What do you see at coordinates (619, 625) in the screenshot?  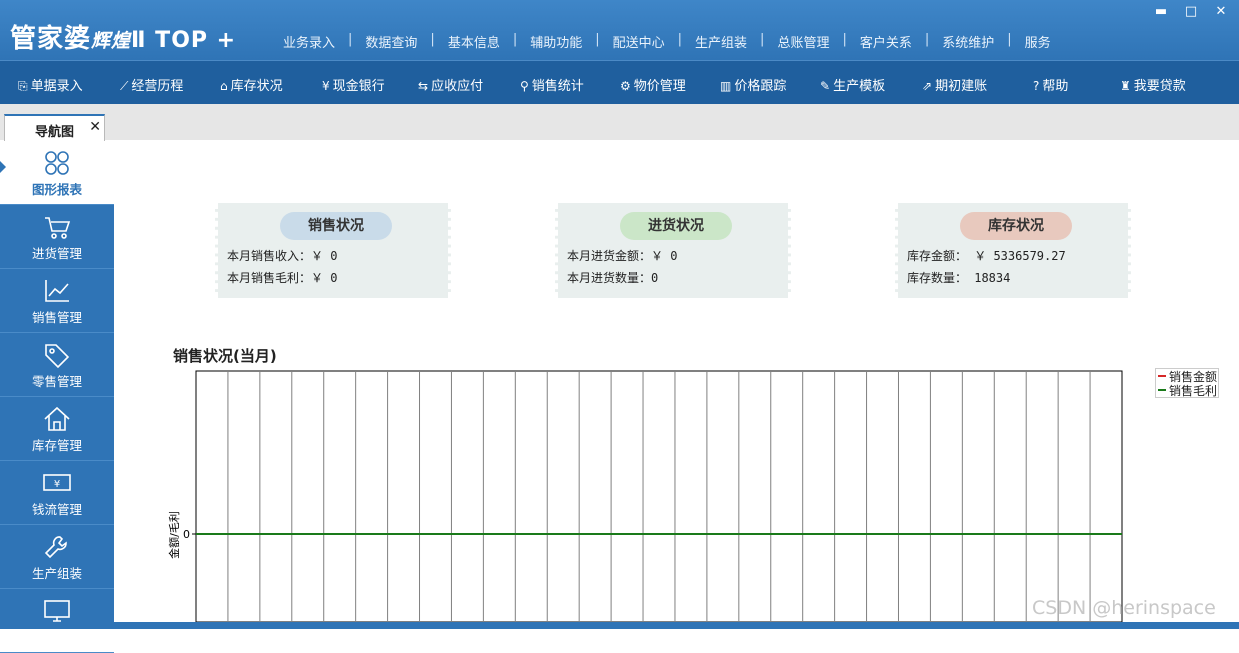 I see `status-bar` at bounding box center [619, 625].